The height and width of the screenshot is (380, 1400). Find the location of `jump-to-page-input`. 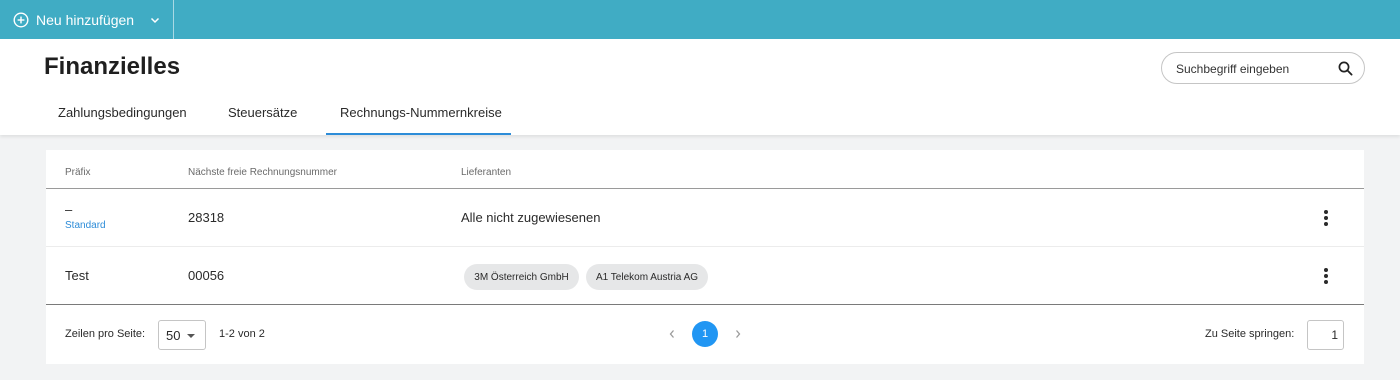

jump-to-page-input is located at coordinates (1324, 335).